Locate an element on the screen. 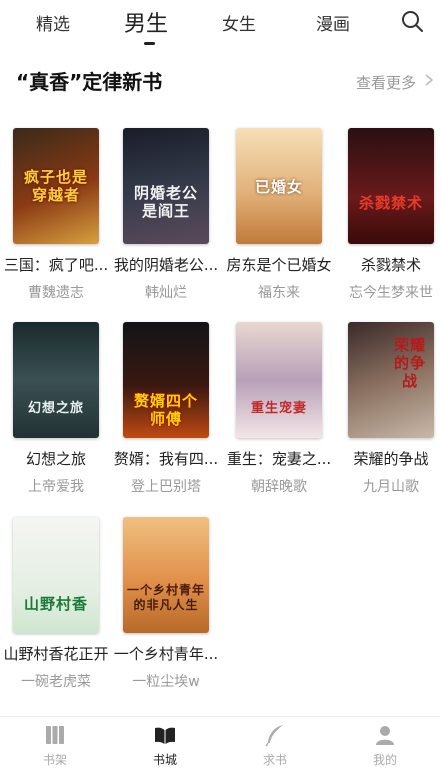  nav-label: 求书 is located at coordinates (274, 760).